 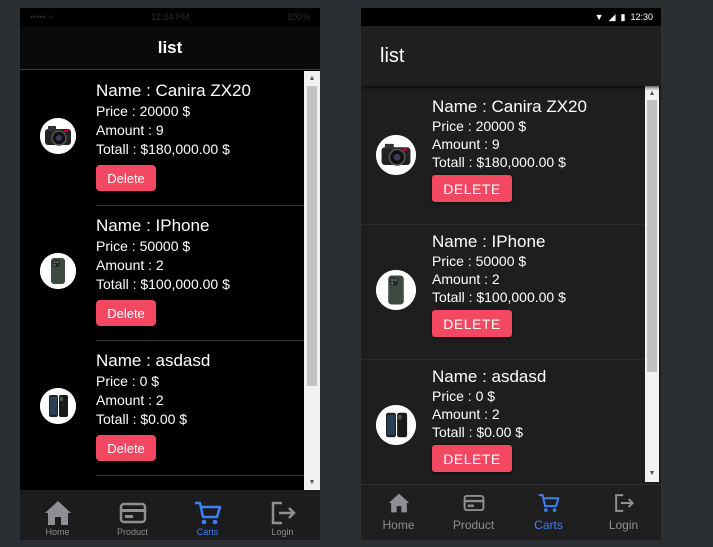 What do you see at coordinates (298, 17) in the screenshot?
I see `battery-indicator: 100%` at bounding box center [298, 17].